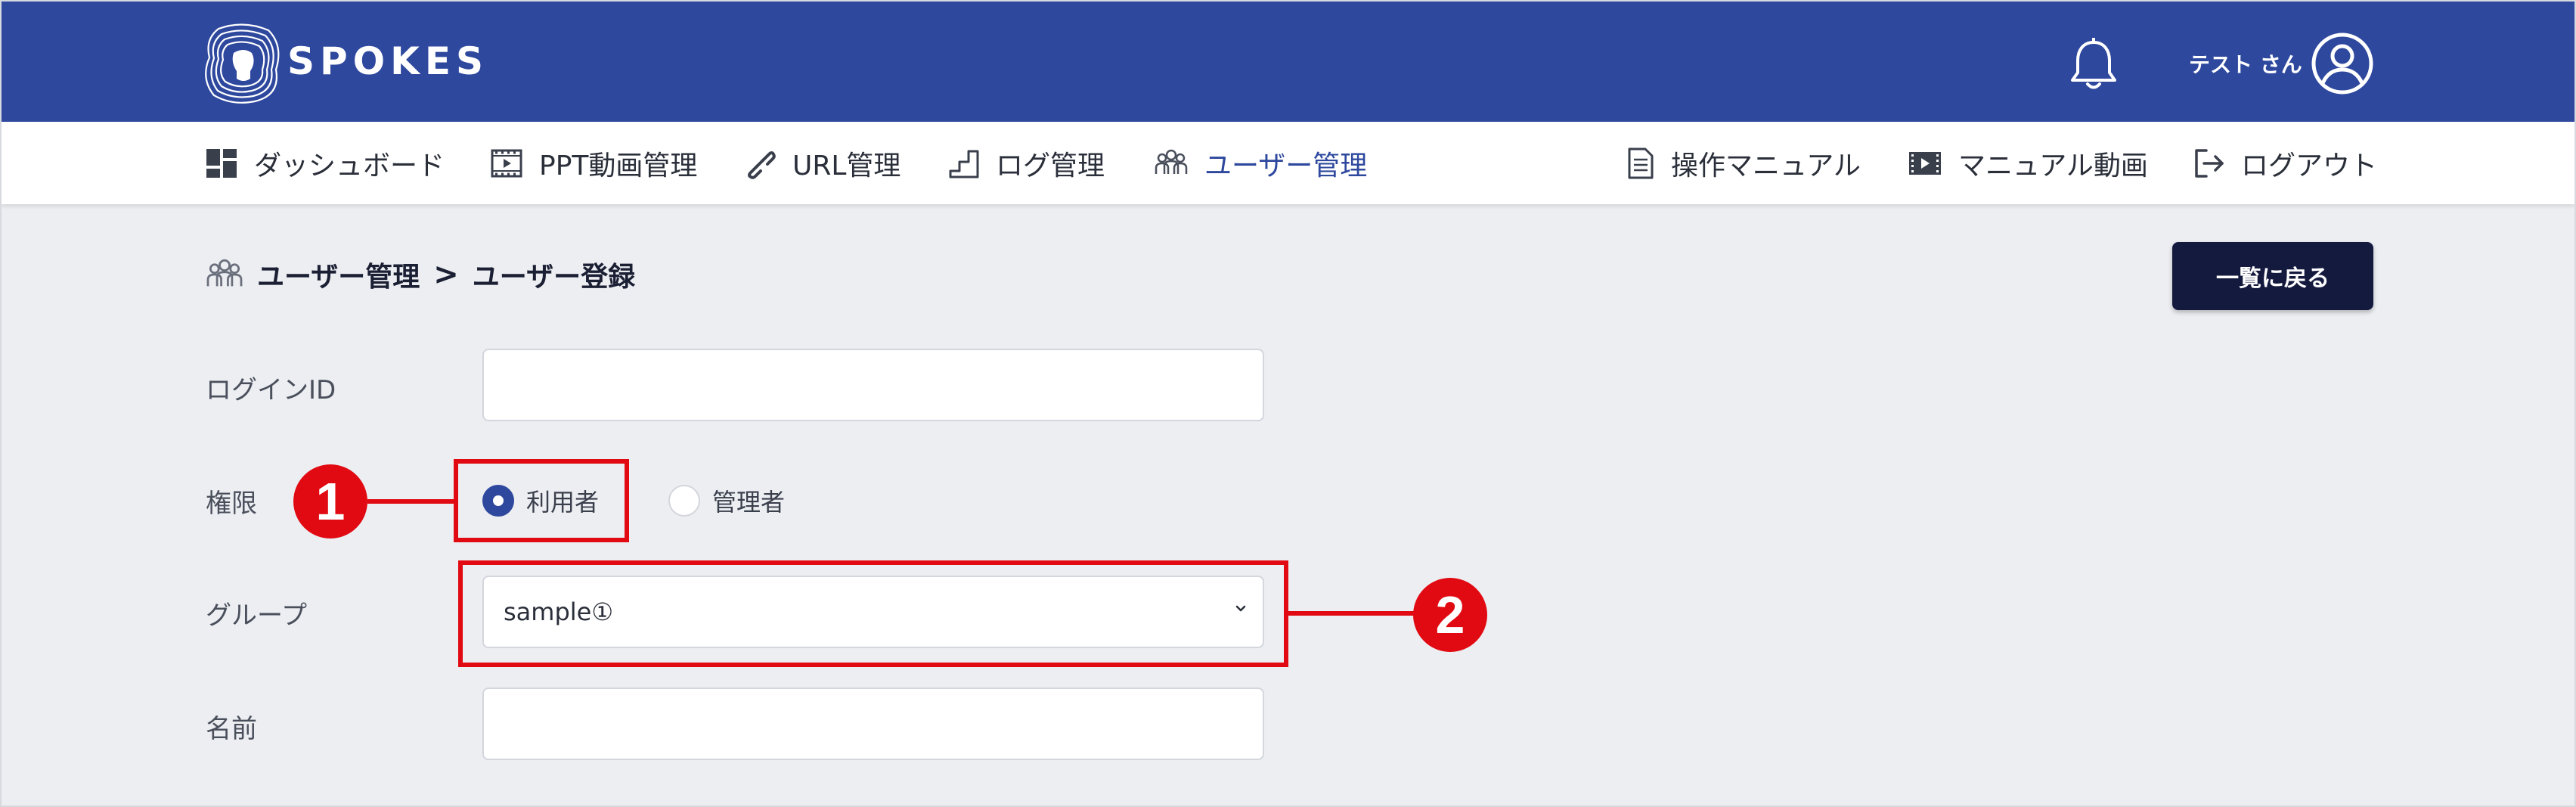 This screenshot has width=2576, height=807. What do you see at coordinates (554, 278) in the screenshot?
I see `breadcrumb-current: ユーザー登録` at bounding box center [554, 278].